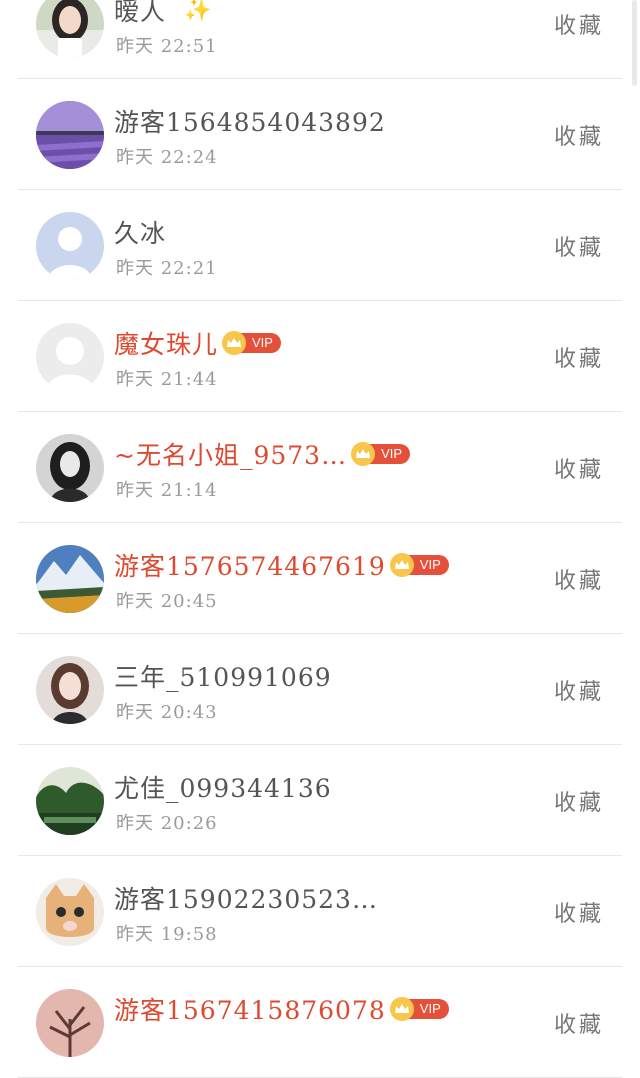  Describe the element at coordinates (167, 157) in the screenshot. I see `visit-time: 昨天 22:24` at that location.